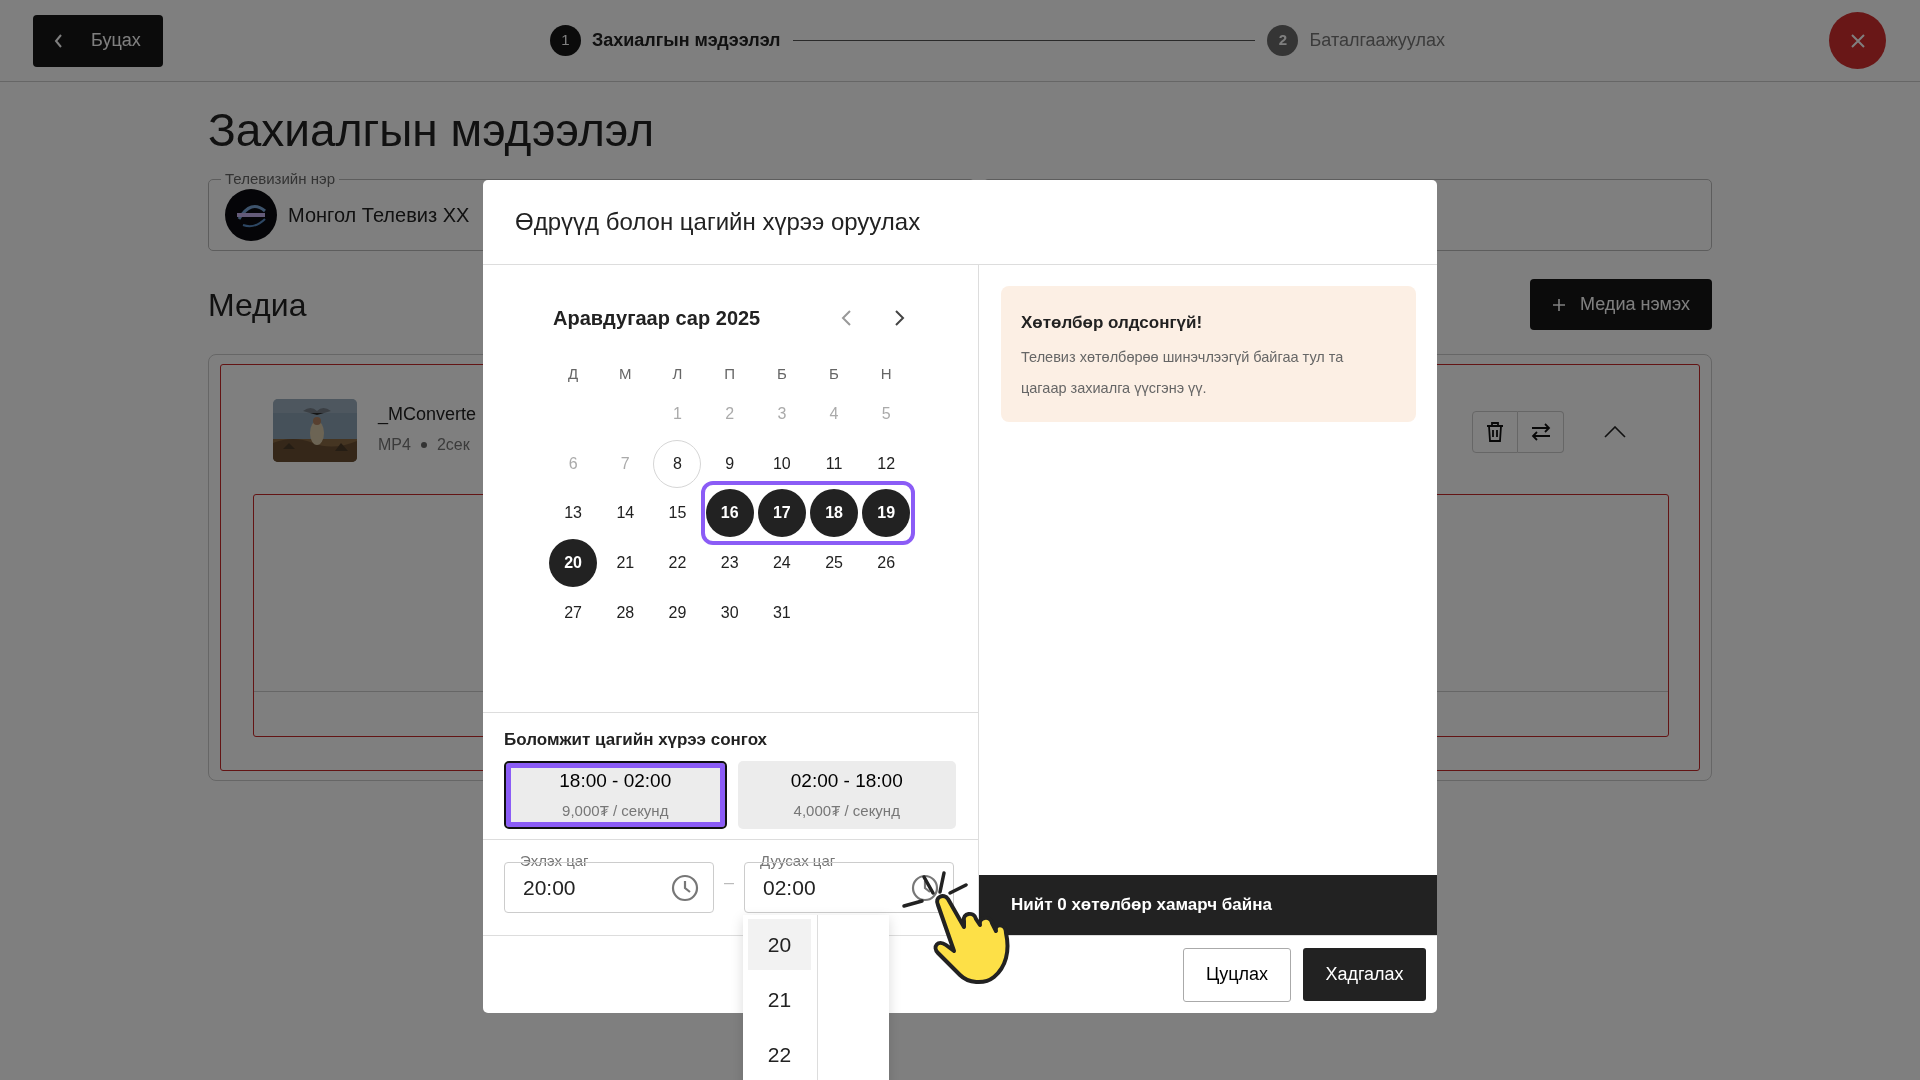  What do you see at coordinates (730, 374) in the screenshot?
I see `weekday-label: П` at bounding box center [730, 374].